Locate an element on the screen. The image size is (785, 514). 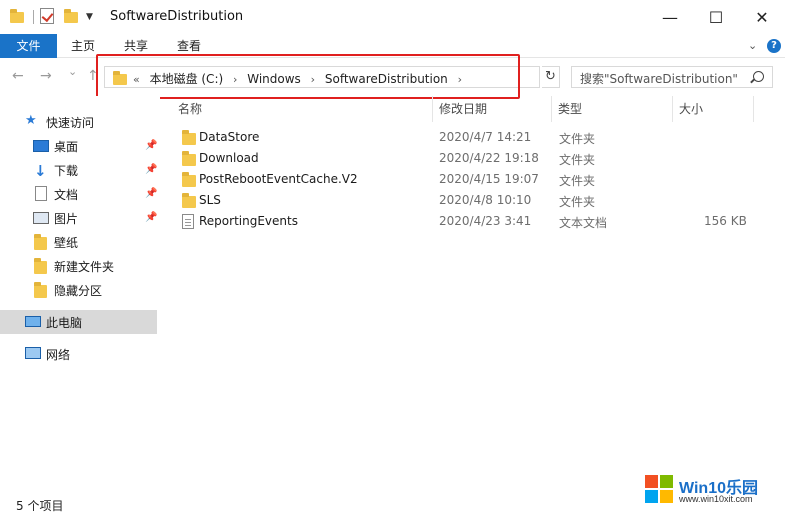
search-input: 搜索"SoftwareDistribution" is located at coordinates (672, 77).